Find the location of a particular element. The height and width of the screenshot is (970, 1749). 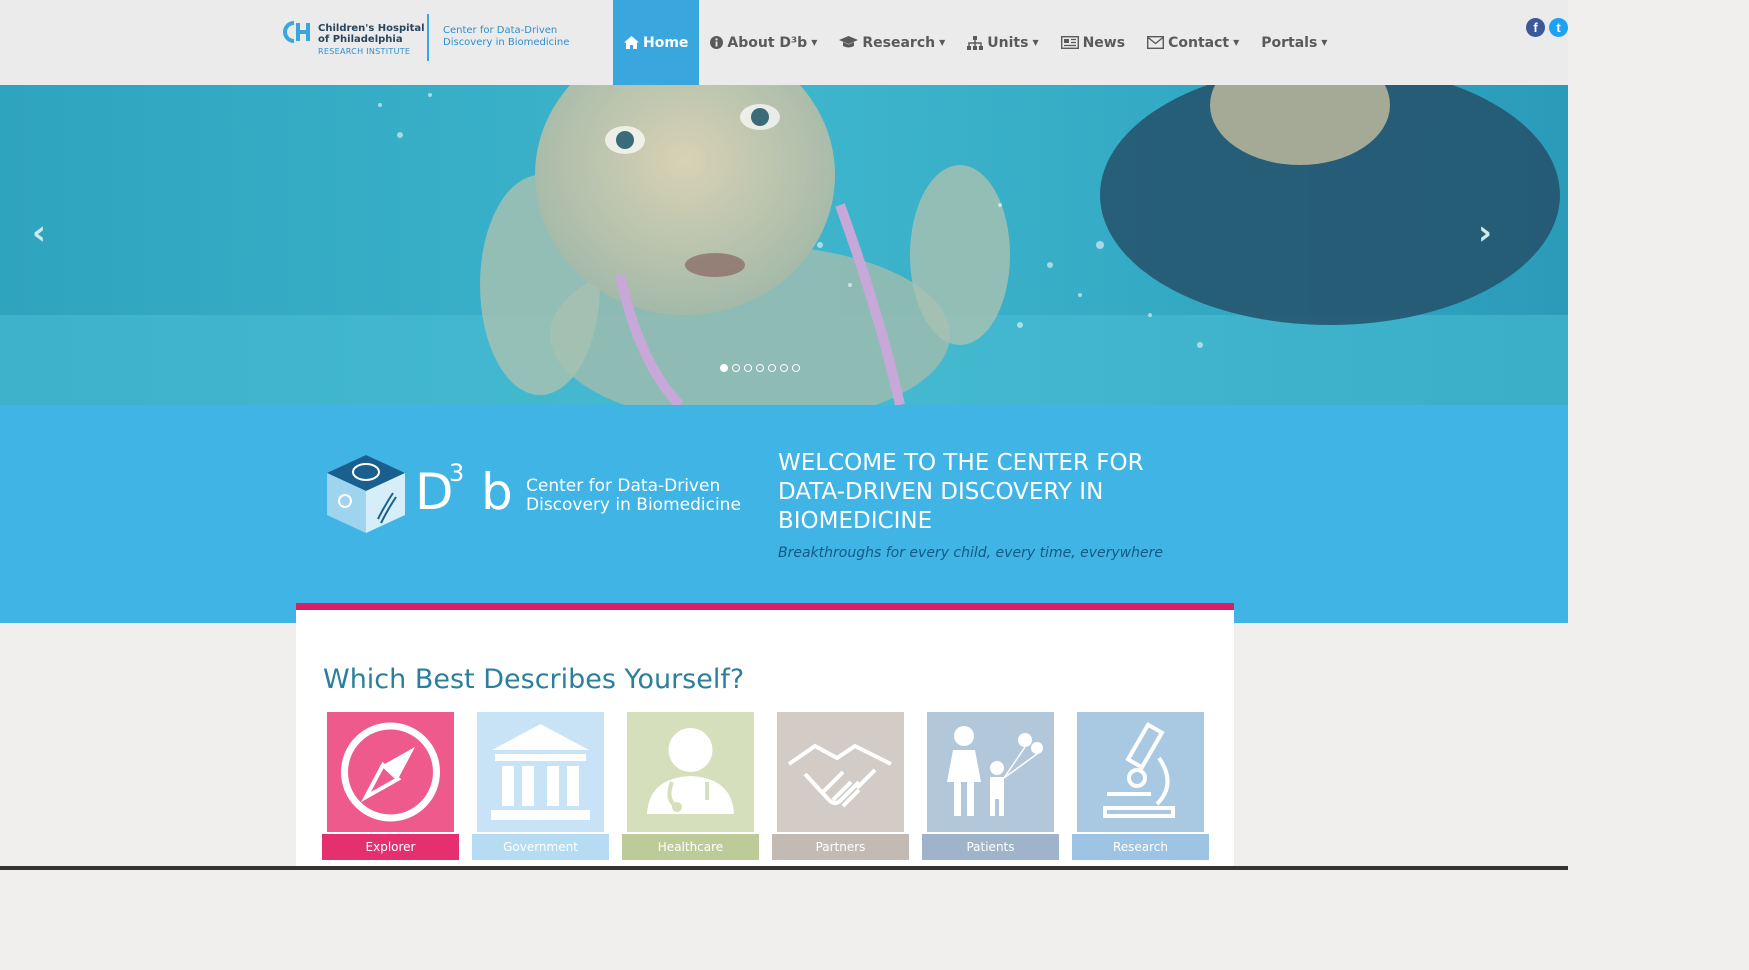

d3b-letter-b: b is located at coordinates (497, 492).